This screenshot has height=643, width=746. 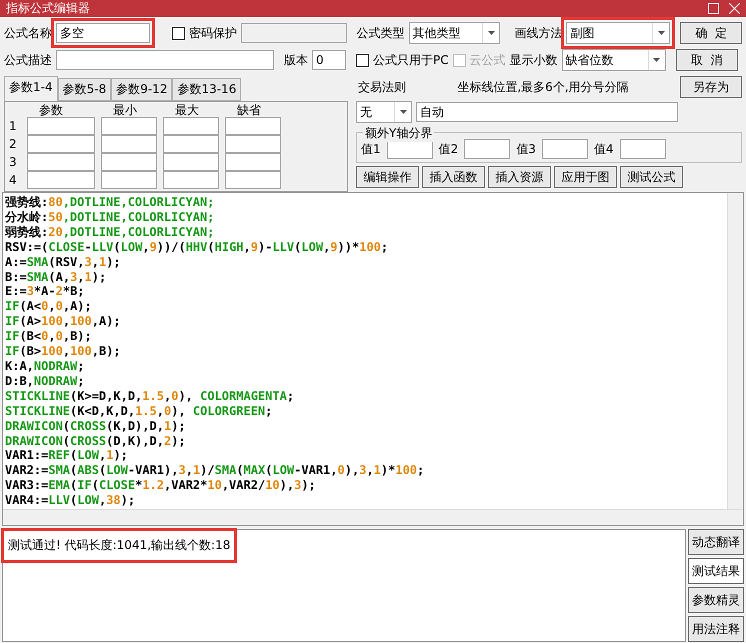 I want to click on code-line: 分水岭:50,DOTLINE,COLORLICYAN;, so click(x=110, y=217).